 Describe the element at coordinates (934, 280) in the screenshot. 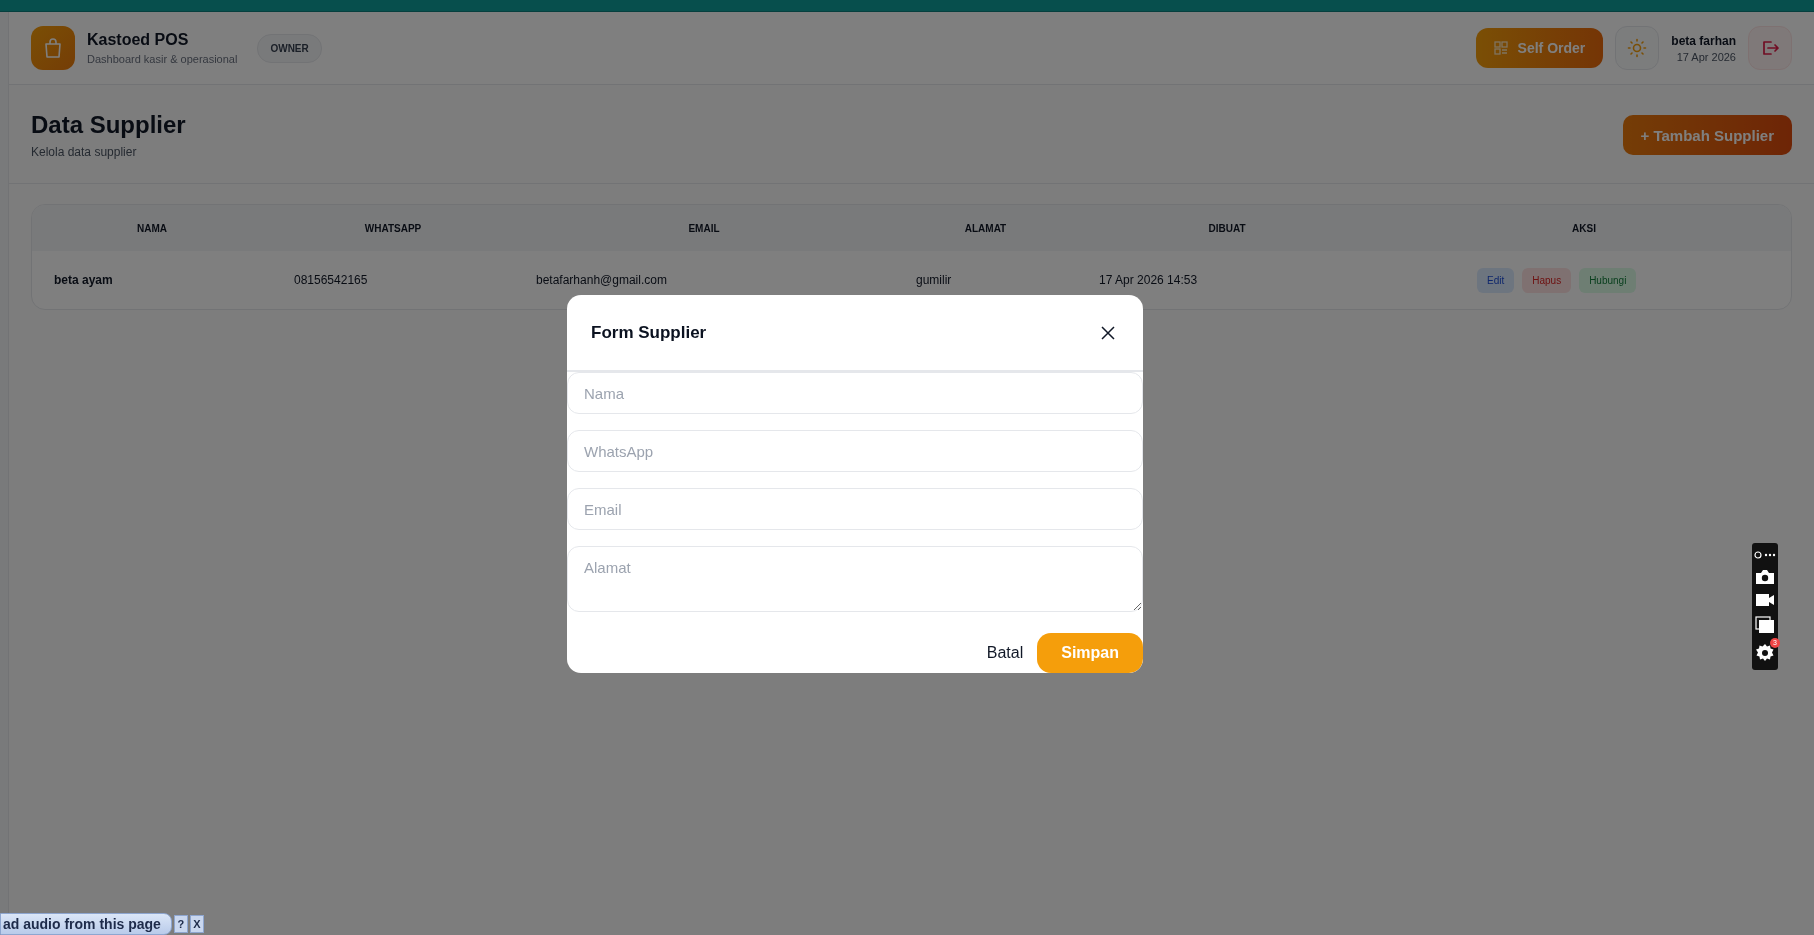

I see `table-cell-text: gumilir` at that location.